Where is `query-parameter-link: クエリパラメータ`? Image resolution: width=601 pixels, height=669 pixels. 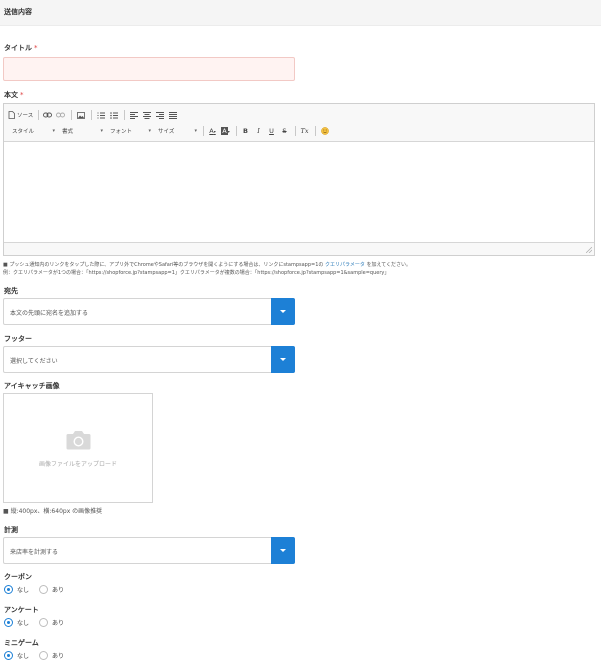
query-parameter-link: クエリパラメータ is located at coordinates (345, 265).